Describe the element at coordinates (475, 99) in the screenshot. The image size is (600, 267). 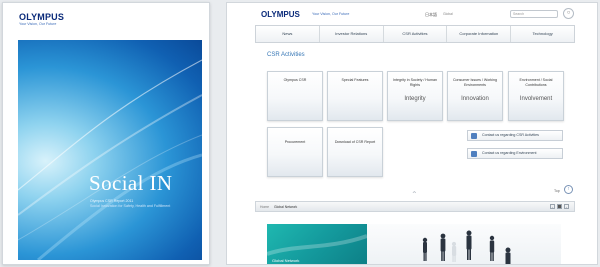
I see `tile-keyword: Innovation` at that location.